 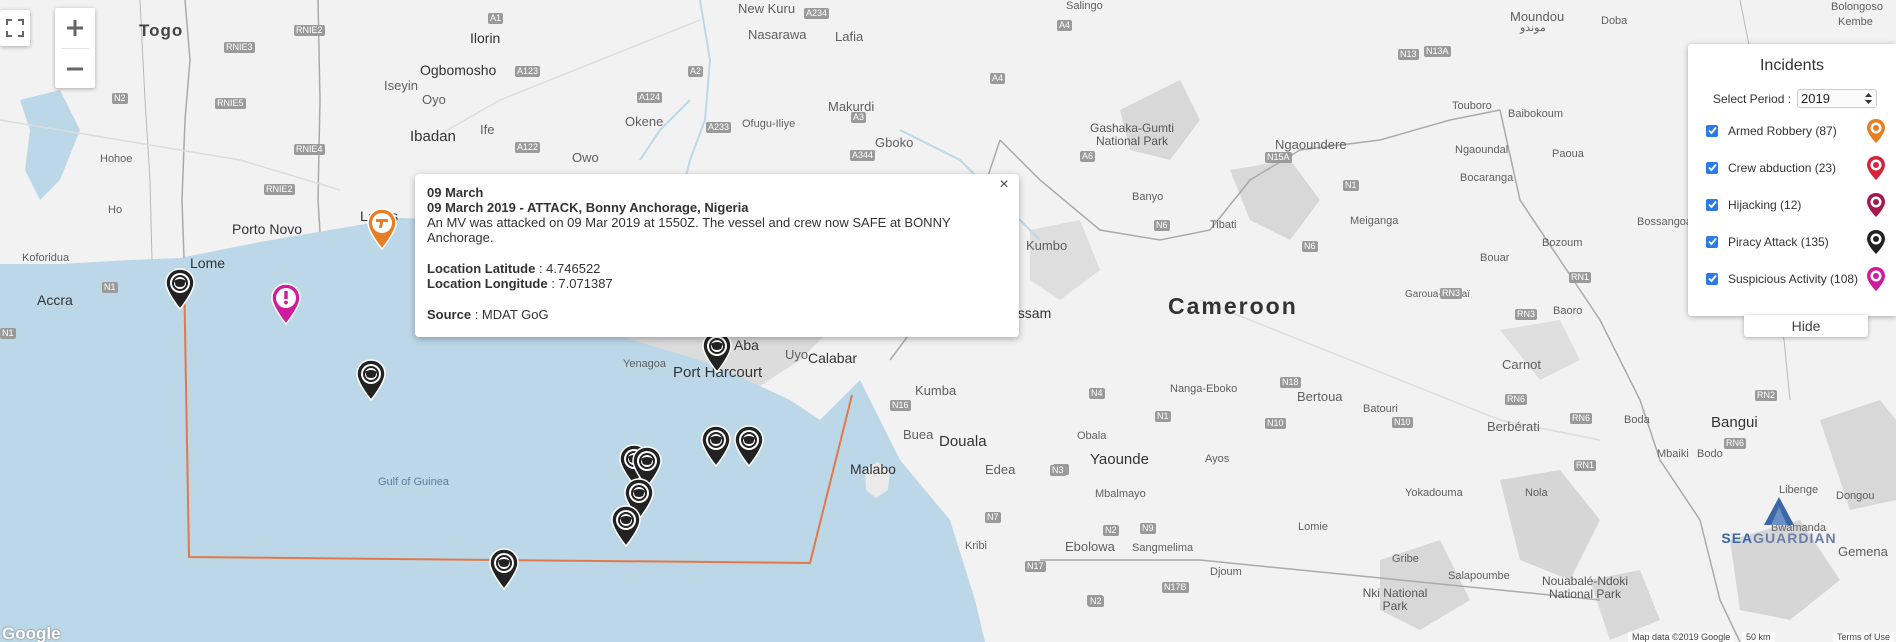 What do you see at coordinates (520, 283) in the screenshot?
I see `popup-longitude: Location Longitude : 7.071387` at bounding box center [520, 283].